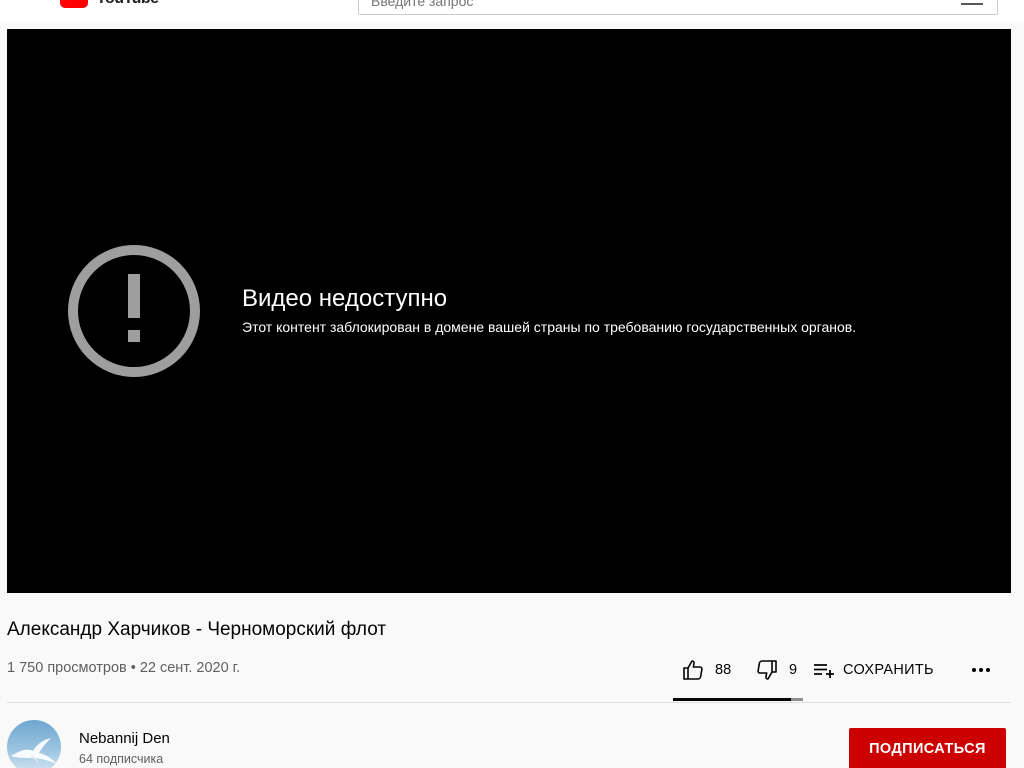 The width and height of the screenshot is (1024, 768). Describe the element at coordinates (74, 4) in the screenshot. I see `youtube-logo-icon` at that location.